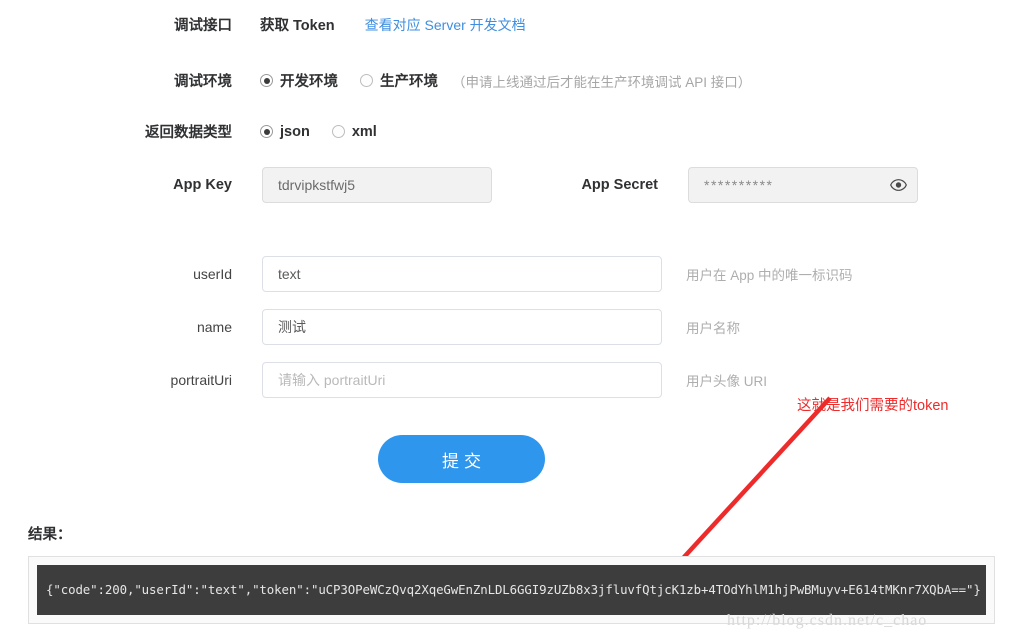 The height and width of the screenshot is (641, 1023). I want to click on name-row: name 测试 用户名称, so click(370, 327).